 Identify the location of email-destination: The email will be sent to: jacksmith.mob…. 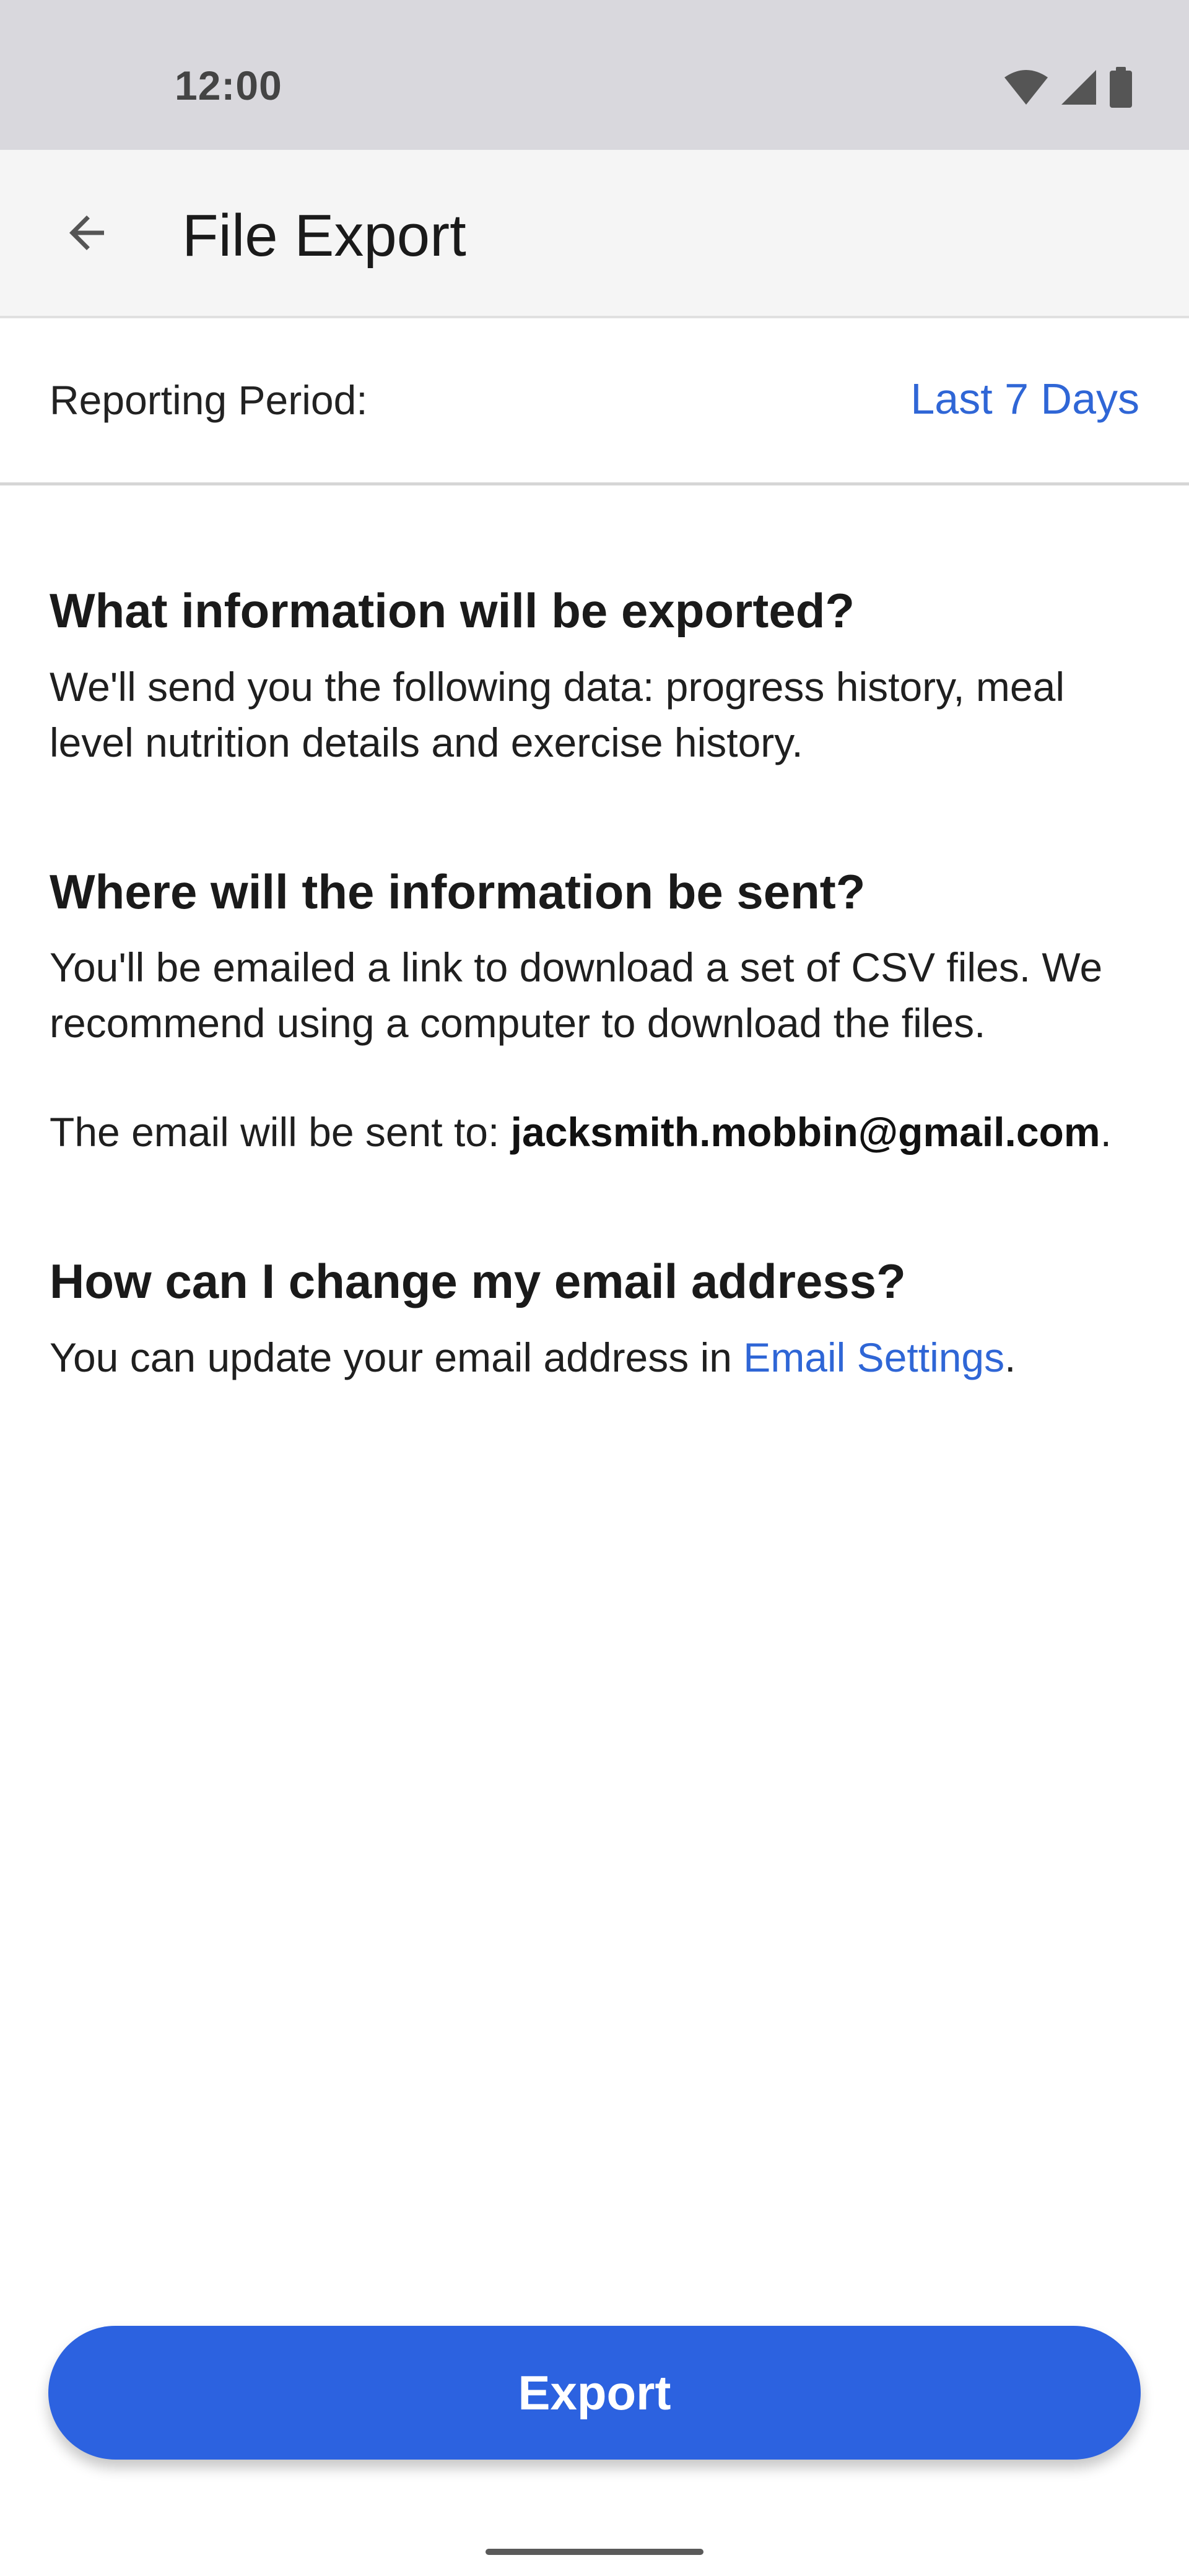
(594, 1132).